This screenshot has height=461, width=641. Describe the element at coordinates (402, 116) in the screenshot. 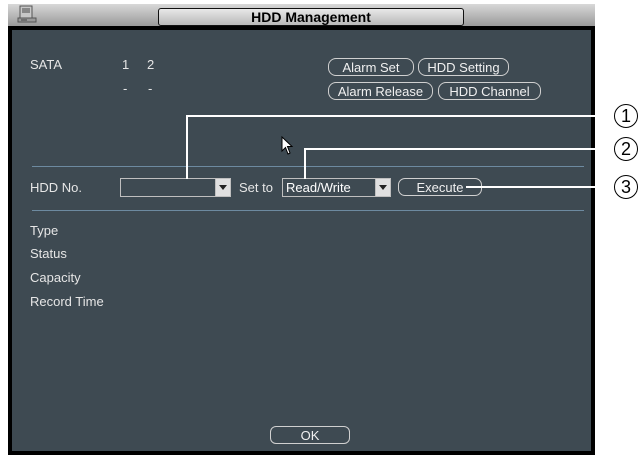

I see `callout-1-line` at that location.